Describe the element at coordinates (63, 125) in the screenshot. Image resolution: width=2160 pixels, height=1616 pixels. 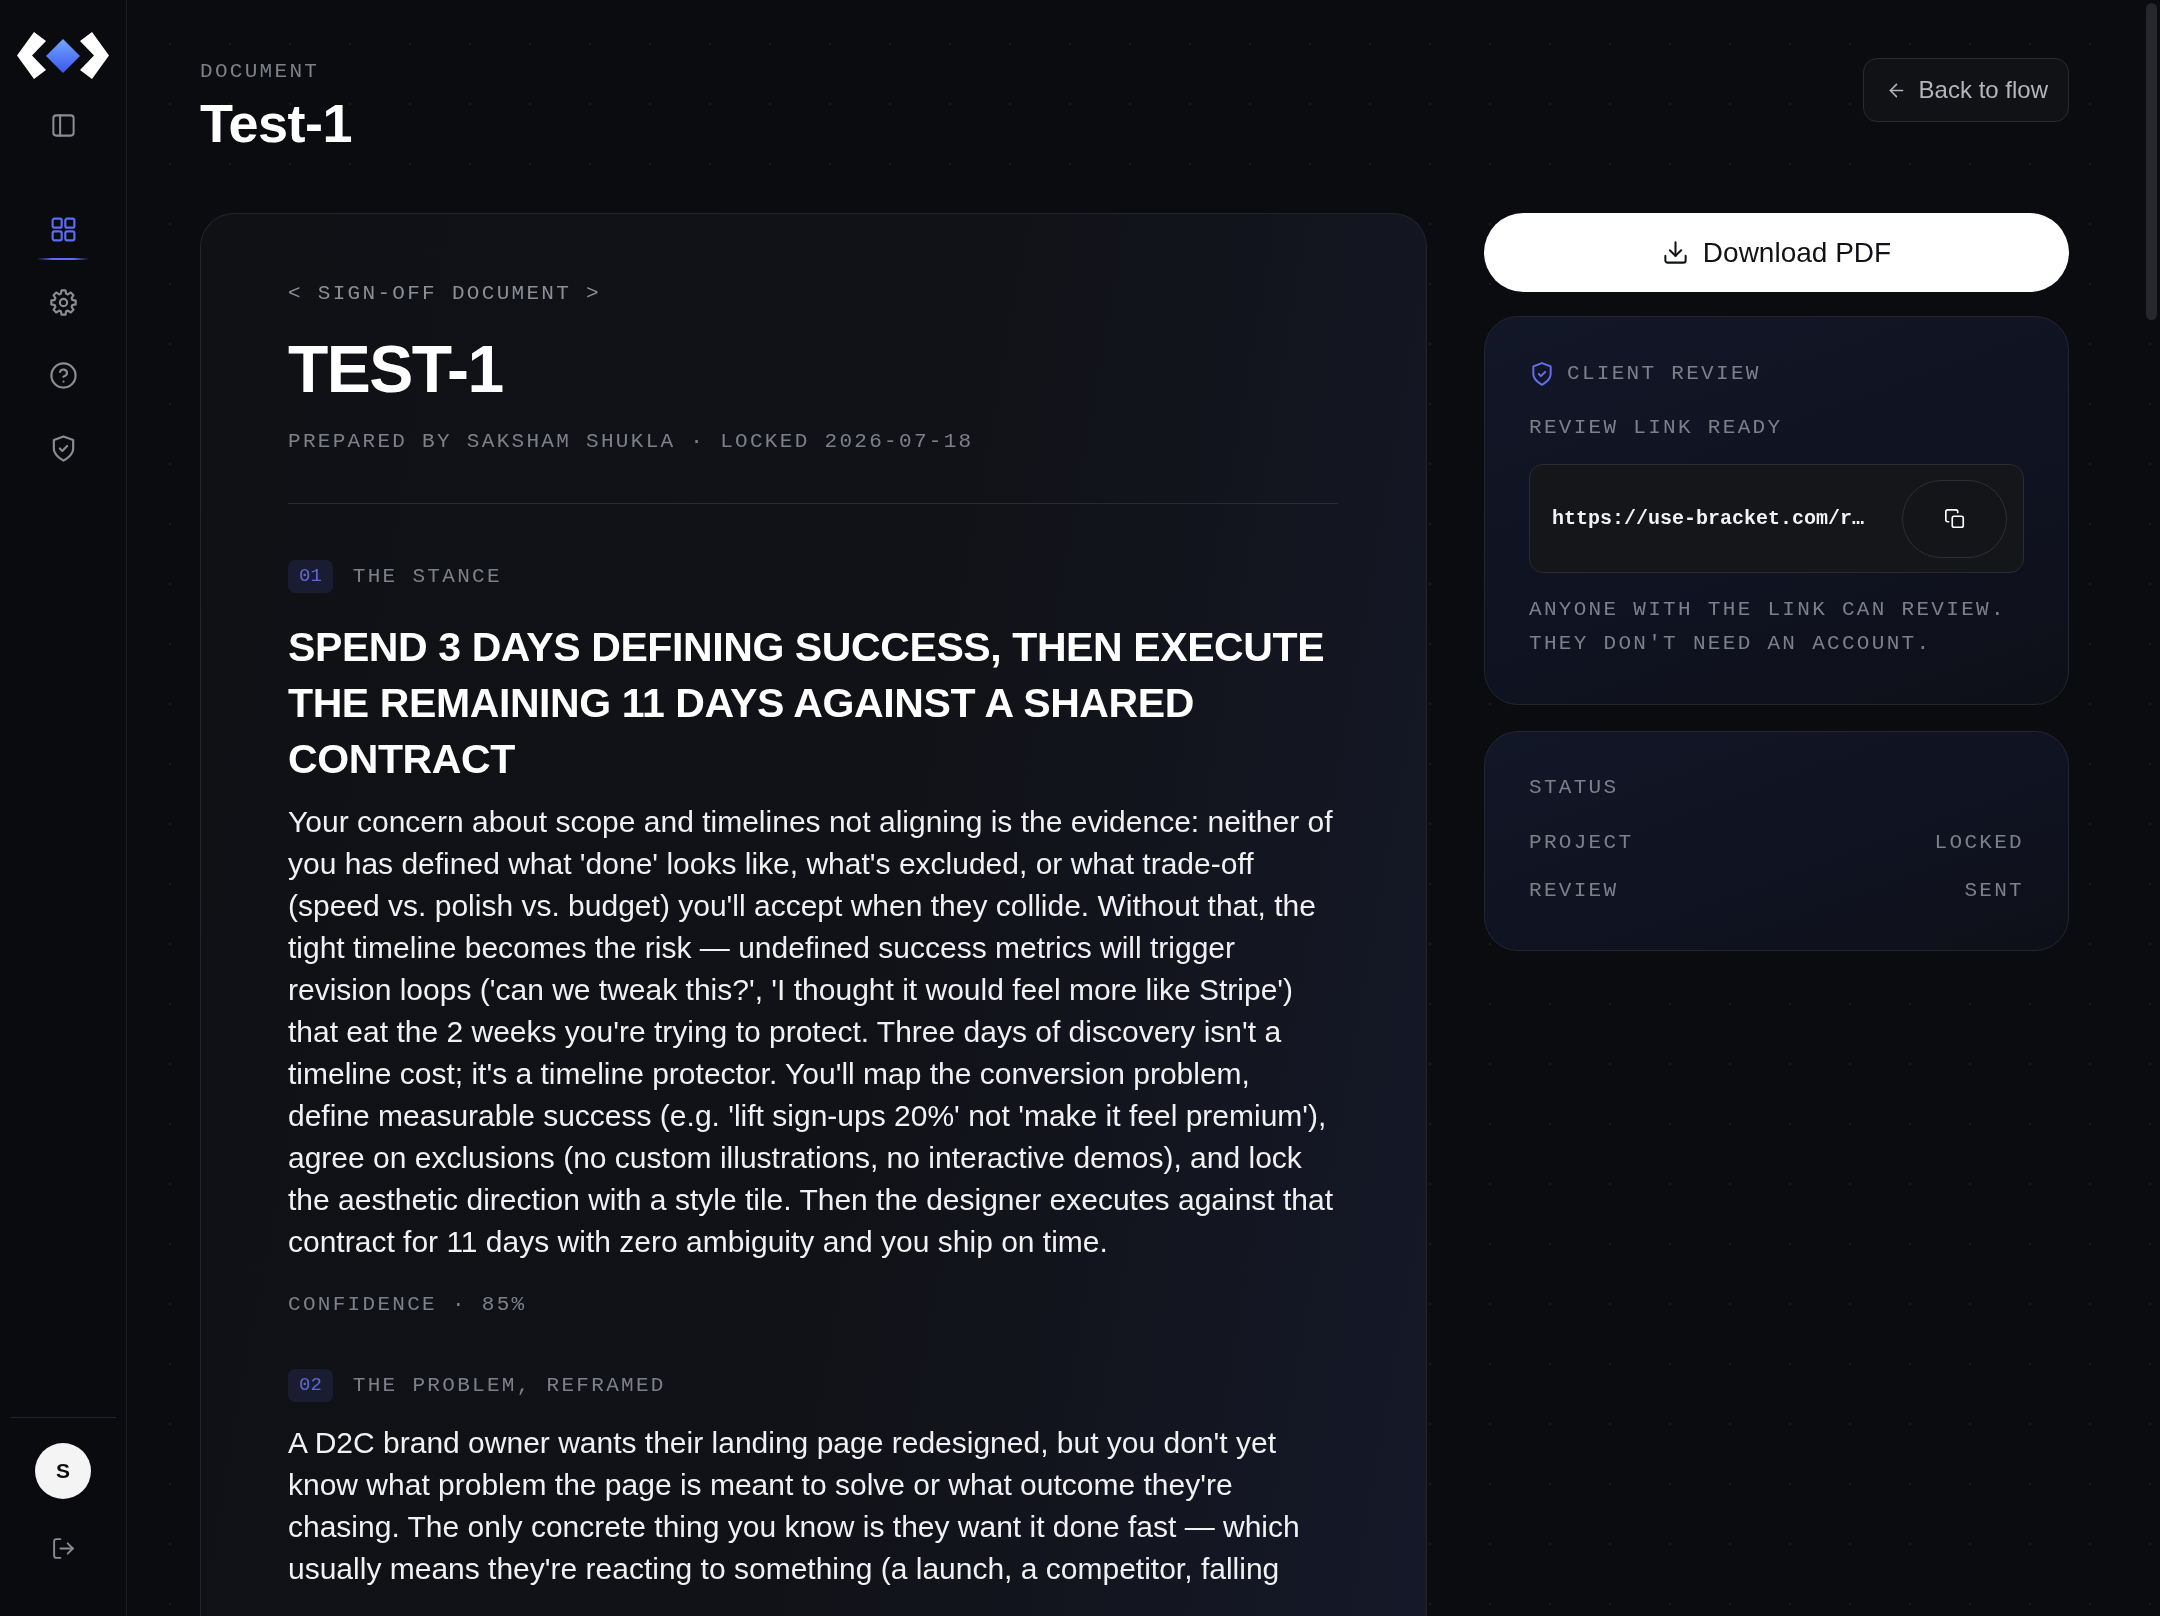
I see `panel-icon` at that location.